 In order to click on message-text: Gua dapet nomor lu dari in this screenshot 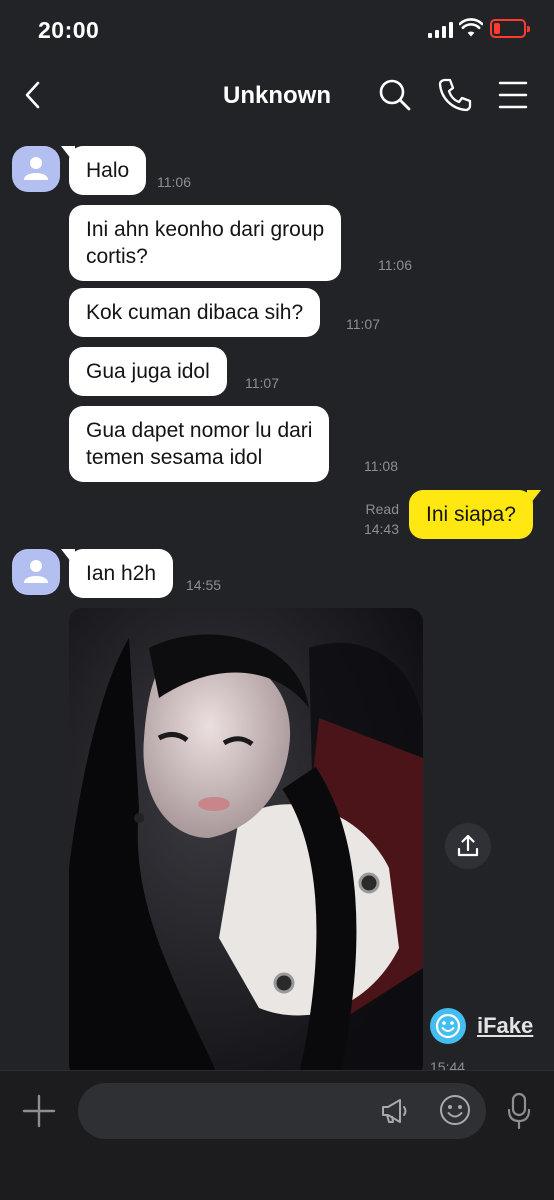, I will do `click(199, 430)`.